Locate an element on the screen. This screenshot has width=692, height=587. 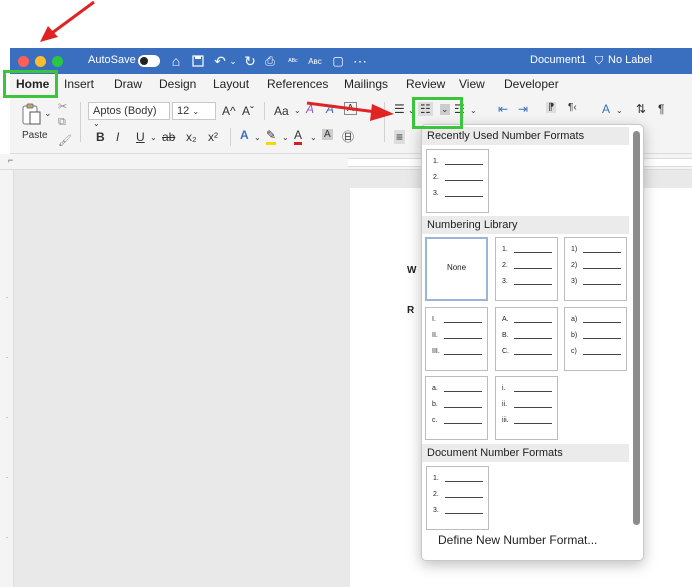
annotation-arrows is located at coordinates (217, 60).